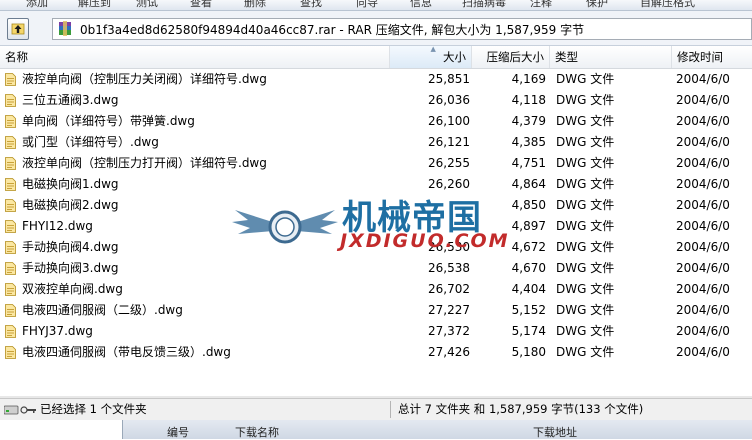  Describe the element at coordinates (528, 100) in the screenshot. I see `file-packed-size: 4,118` at that location.